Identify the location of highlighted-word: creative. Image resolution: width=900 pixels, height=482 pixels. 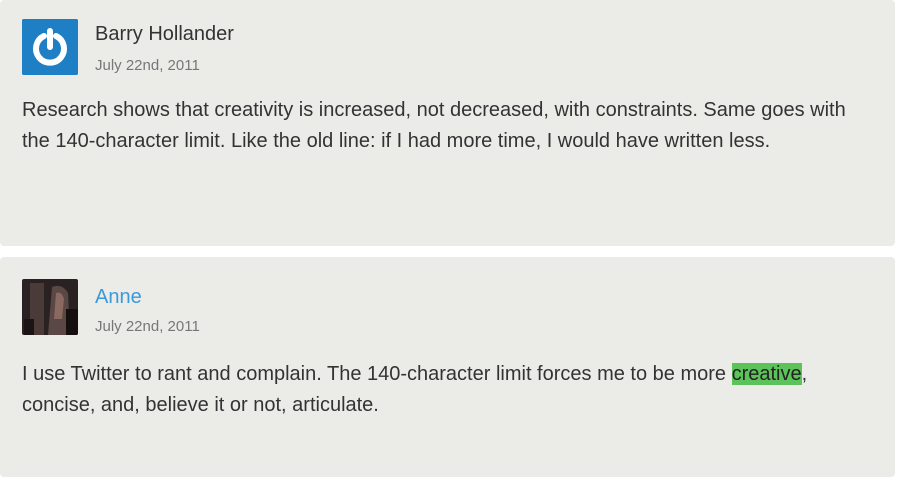
(766, 374).